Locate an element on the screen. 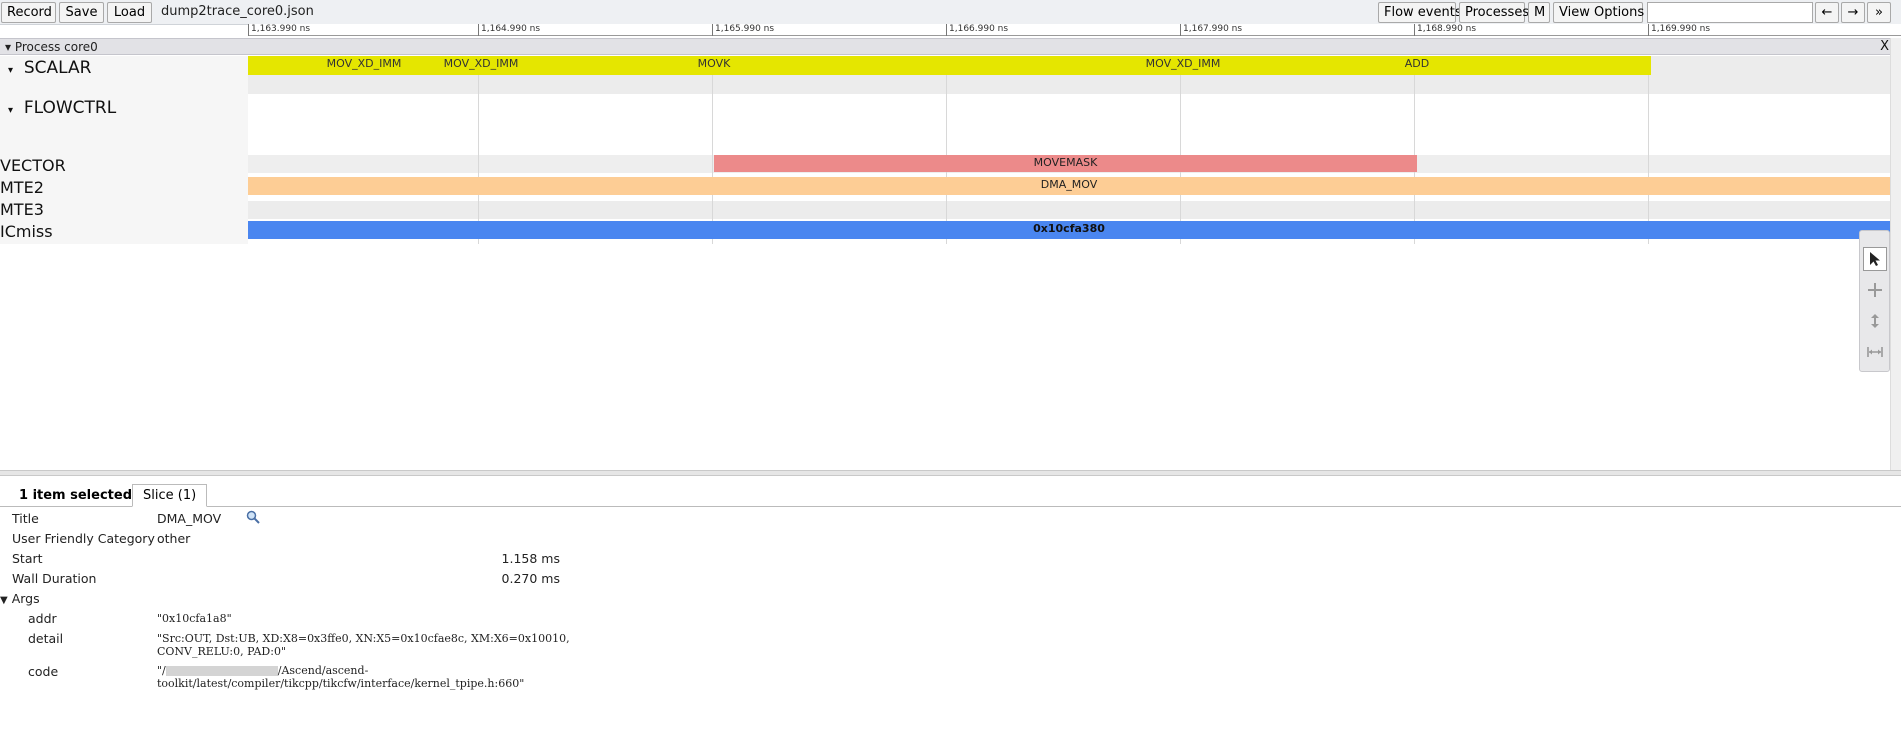 This screenshot has height=729, width=1901. zoom-tool-icon is located at coordinates (1875, 321).